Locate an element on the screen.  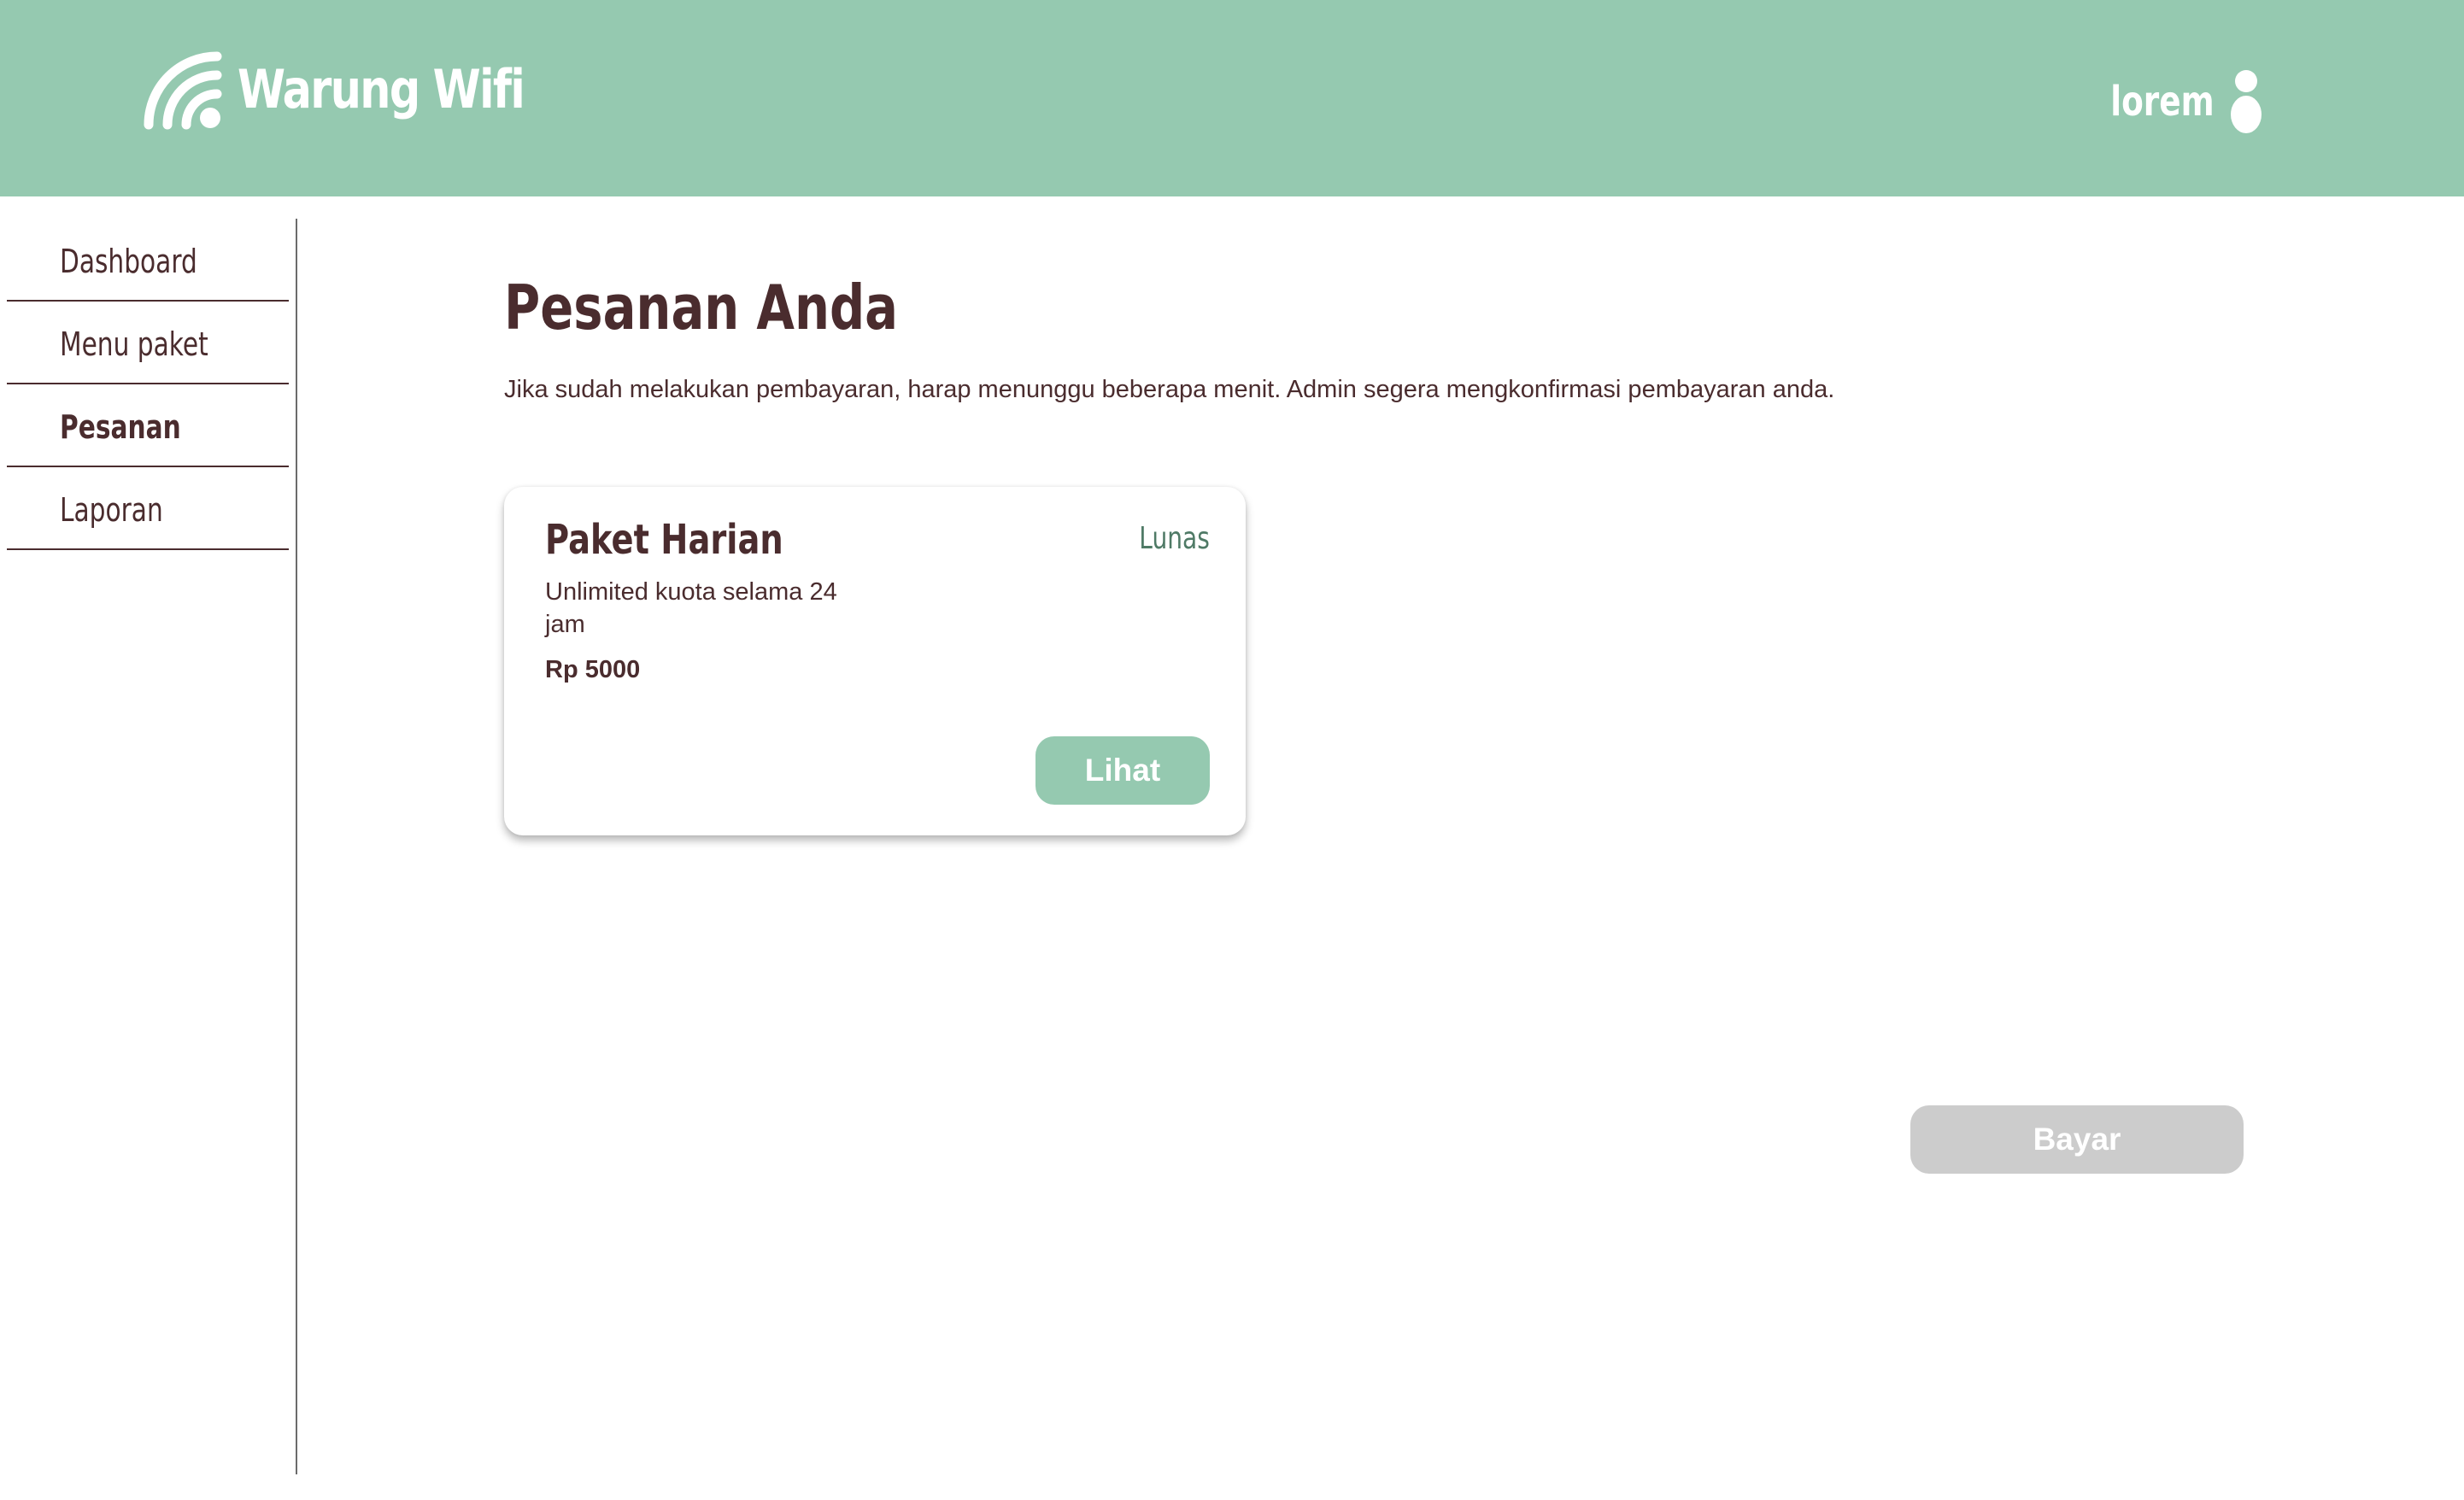
sidebar-item-label: Laporan is located at coordinates (111, 510).